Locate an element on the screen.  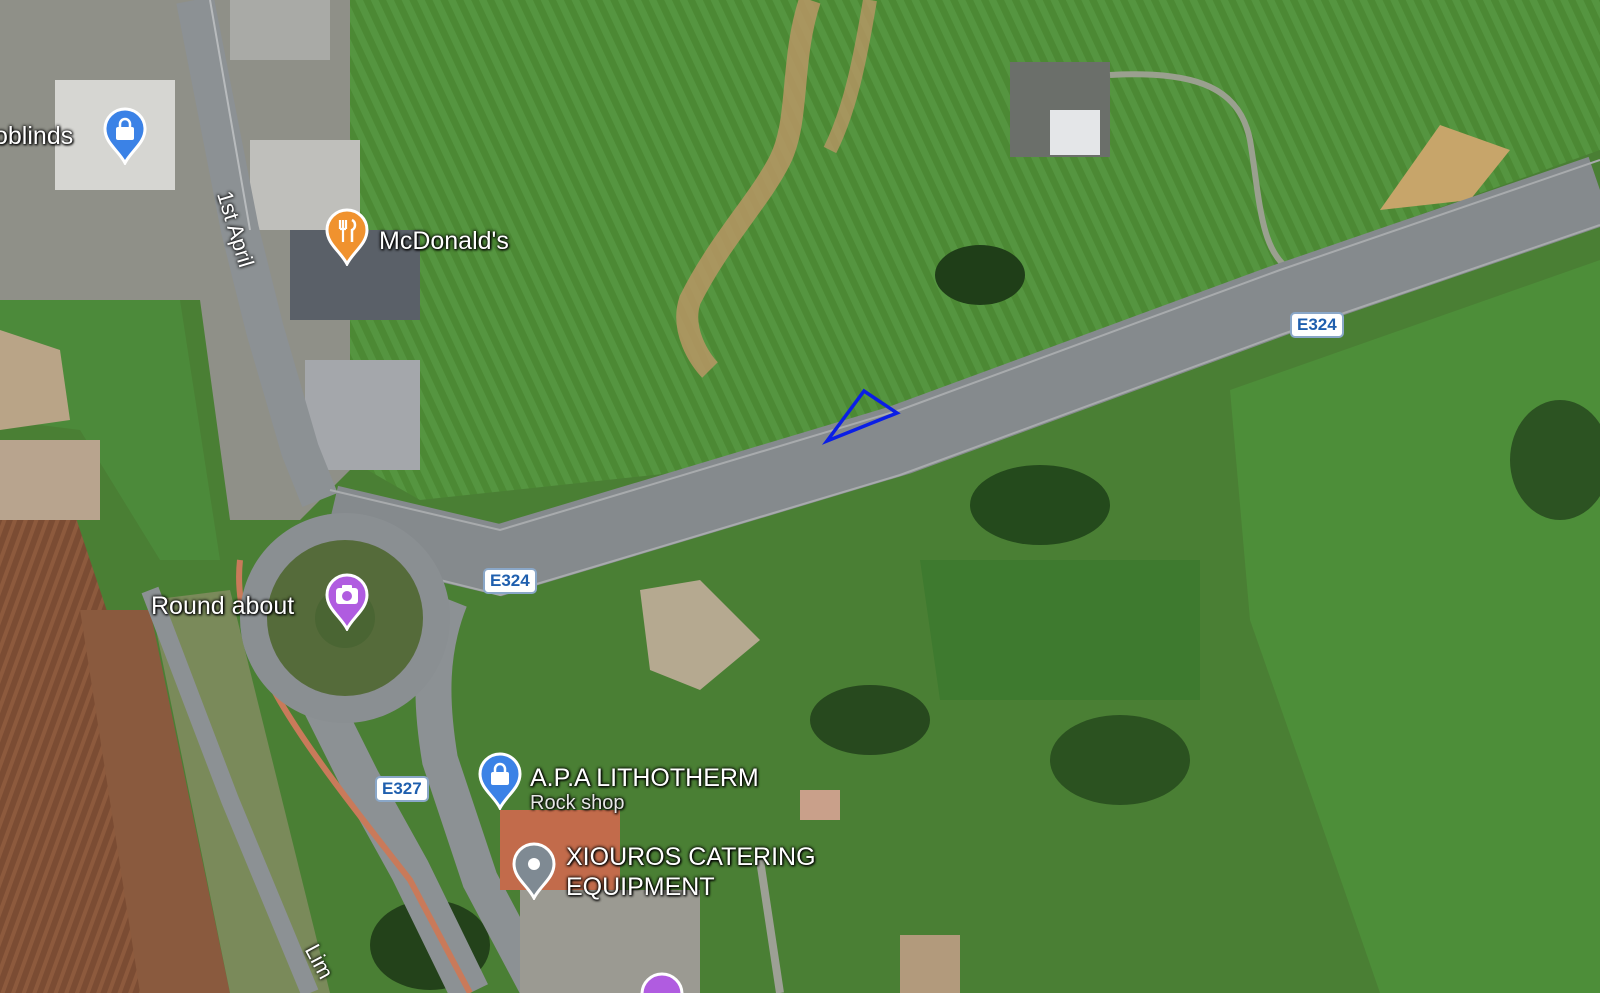
parking-lot is located at coordinates (362, 415).